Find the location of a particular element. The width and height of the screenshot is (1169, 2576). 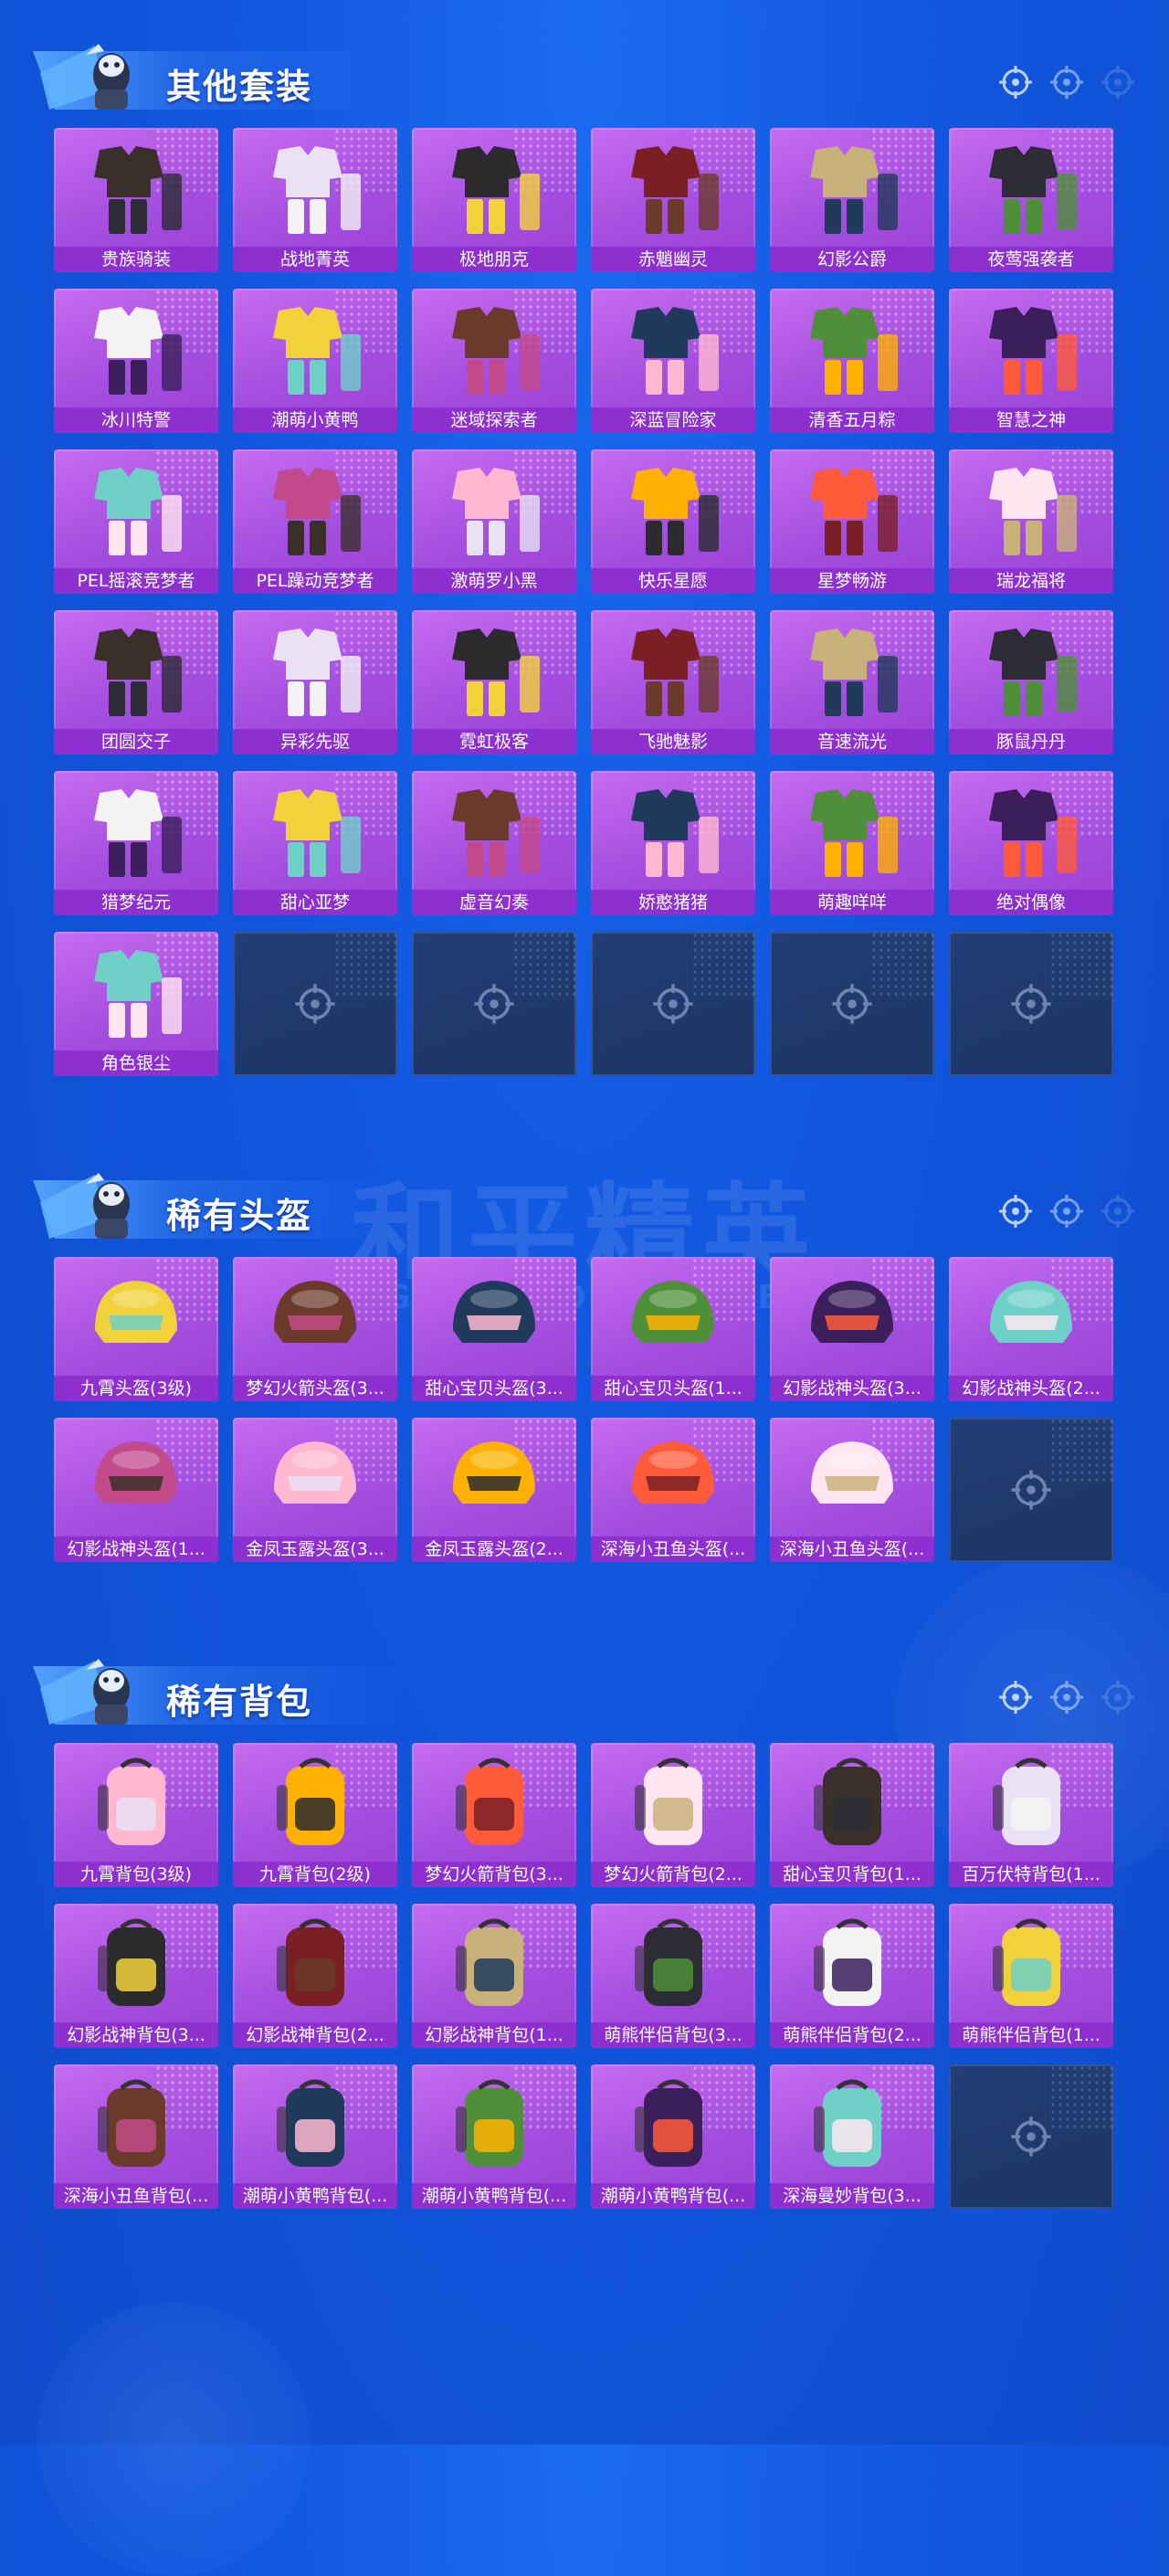

item-name: 清香五月粽 is located at coordinates (852, 420).